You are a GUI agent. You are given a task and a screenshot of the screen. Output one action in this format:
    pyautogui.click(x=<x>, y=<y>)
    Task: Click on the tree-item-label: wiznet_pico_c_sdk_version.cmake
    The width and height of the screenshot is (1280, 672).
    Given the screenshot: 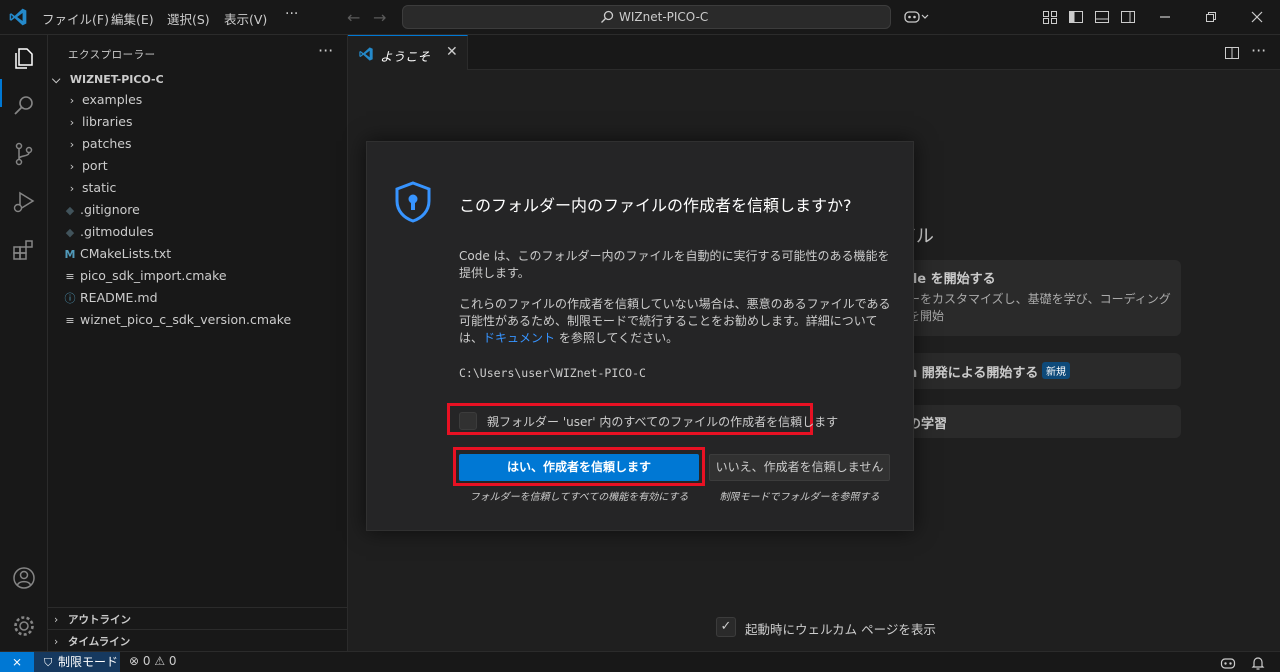 What is the action you would take?
    pyautogui.click(x=186, y=319)
    